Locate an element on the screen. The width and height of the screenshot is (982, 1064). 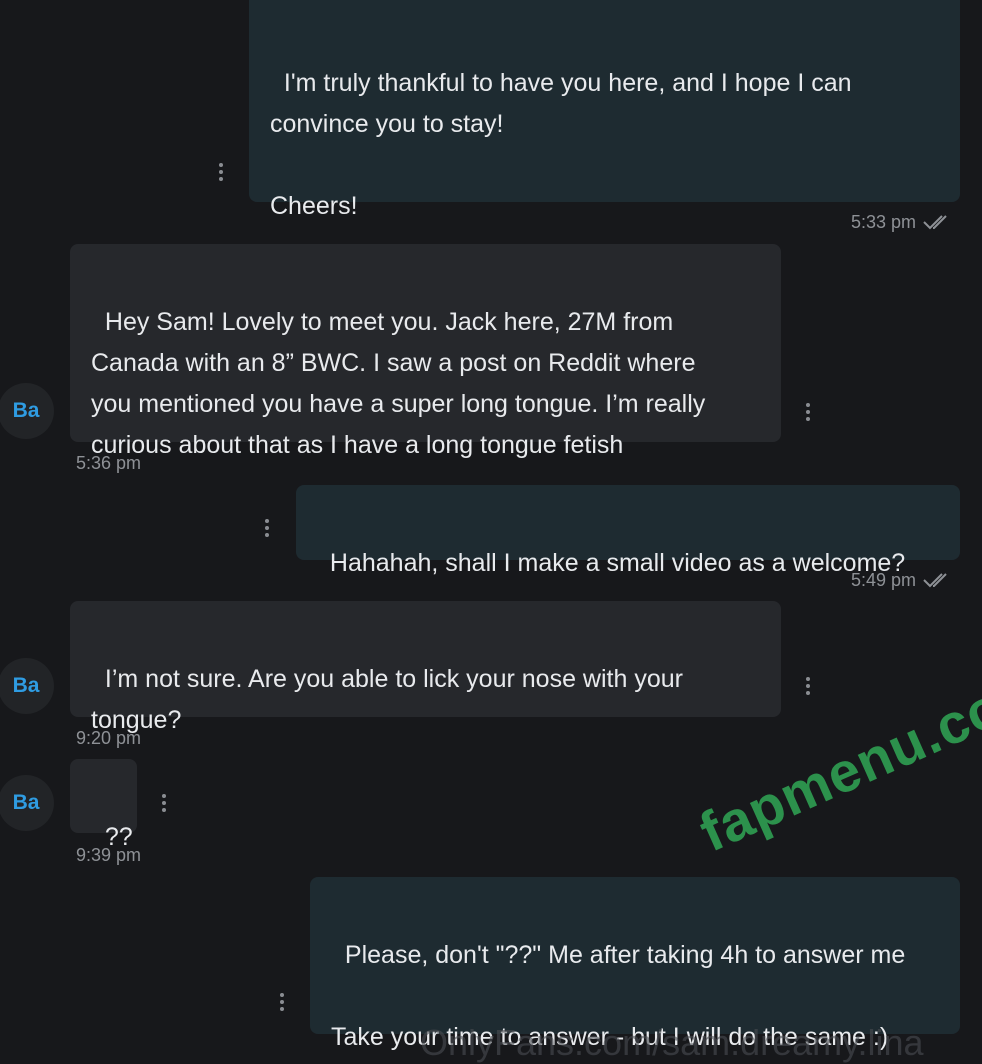
message-timestamp: 5:36 pm is located at coordinates (109, 463).